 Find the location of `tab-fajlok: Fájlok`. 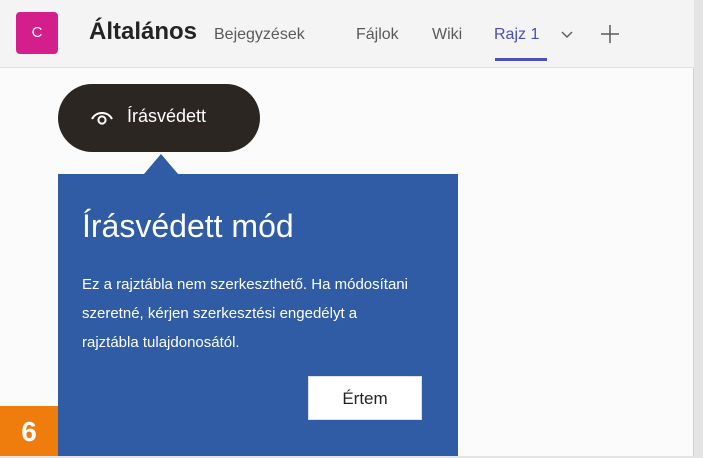

tab-fajlok: Fájlok is located at coordinates (377, 35).